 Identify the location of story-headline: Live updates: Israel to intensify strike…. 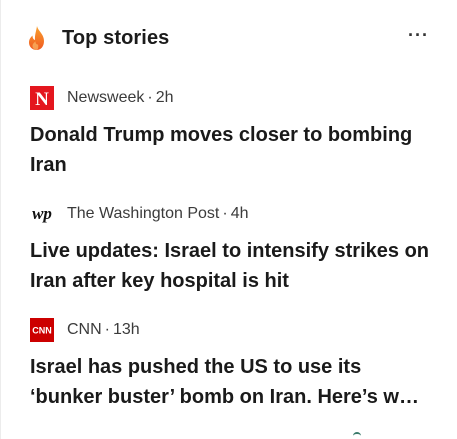
(230, 266).